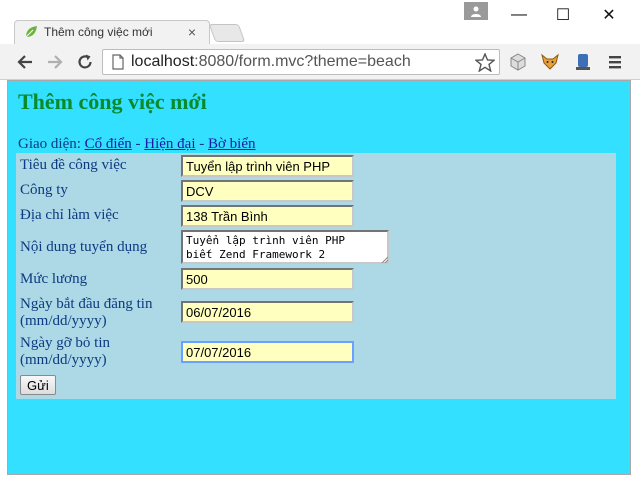 This screenshot has height=484, width=640. Describe the element at coordinates (65, 343) in the screenshot. I see `end-date-label-text: Ngày gỡ bỏ tin` at that location.